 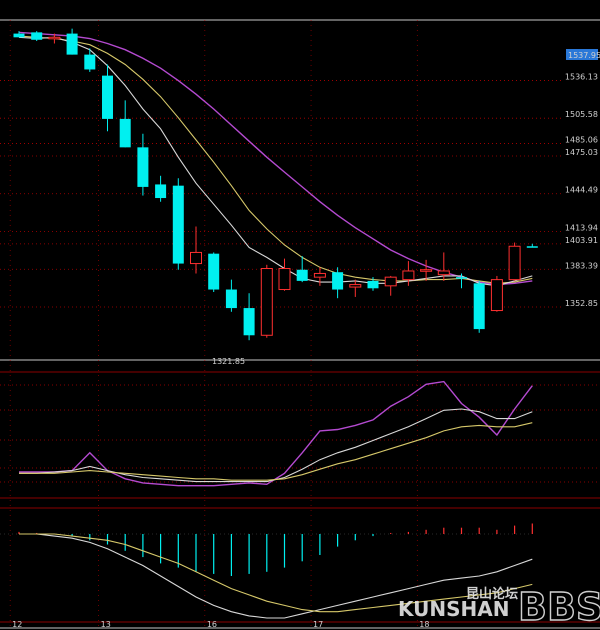 What do you see at coordinates (318, 624) in the screenshot?
I see `x-tick-label: 17` at bounding box center [318, 624].